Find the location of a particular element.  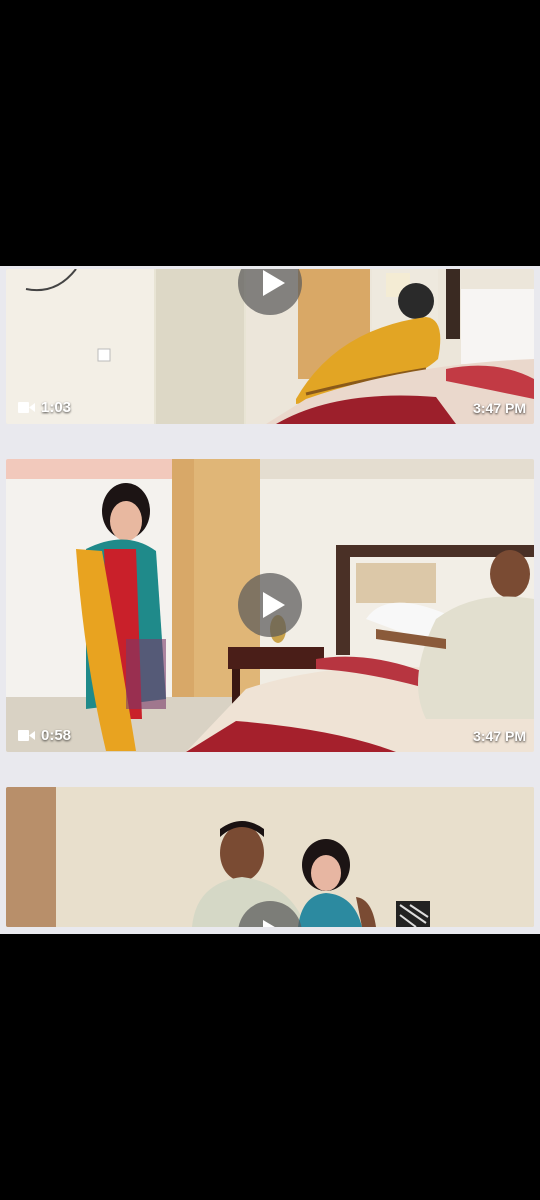

duration-text: 1:03 is located at coordinates (56, 407).